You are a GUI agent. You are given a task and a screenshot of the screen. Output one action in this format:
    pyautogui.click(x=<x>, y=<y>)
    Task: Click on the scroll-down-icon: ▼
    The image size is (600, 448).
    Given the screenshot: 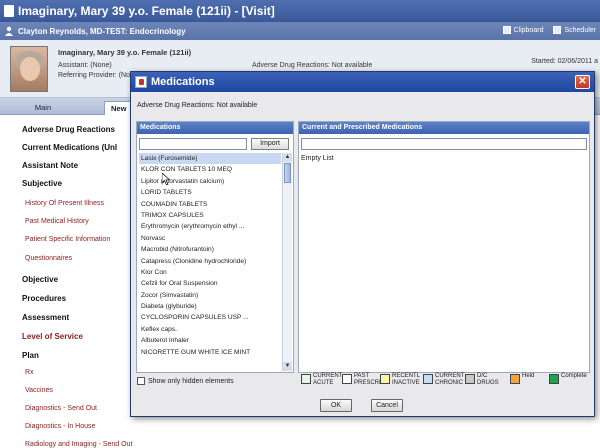 What is the action you would take?
    pyautogui.click(x=287, y=366)
    